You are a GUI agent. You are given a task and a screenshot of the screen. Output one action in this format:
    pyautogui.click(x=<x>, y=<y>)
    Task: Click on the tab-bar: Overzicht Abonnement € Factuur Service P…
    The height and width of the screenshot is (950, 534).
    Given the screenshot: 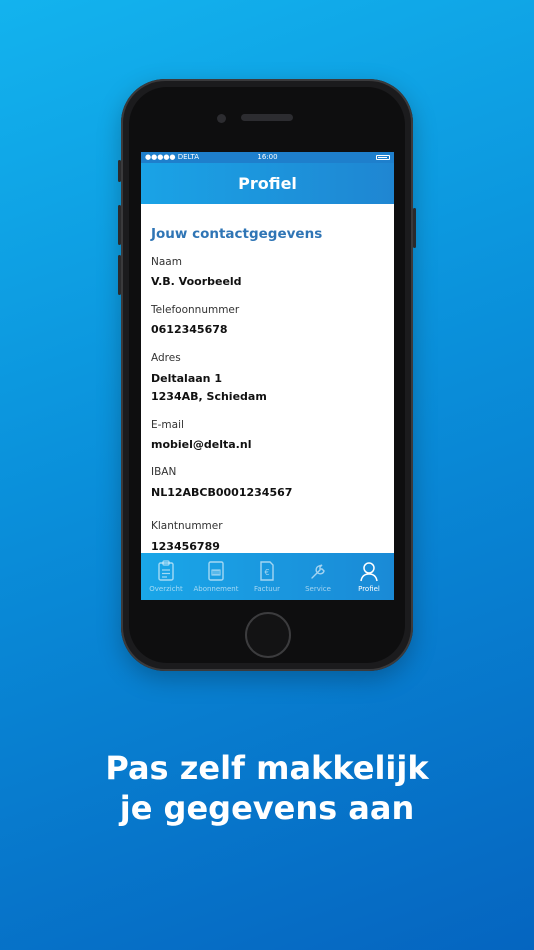 What is the action you would take?
    pyautogui.click(x=267, y=576)
    